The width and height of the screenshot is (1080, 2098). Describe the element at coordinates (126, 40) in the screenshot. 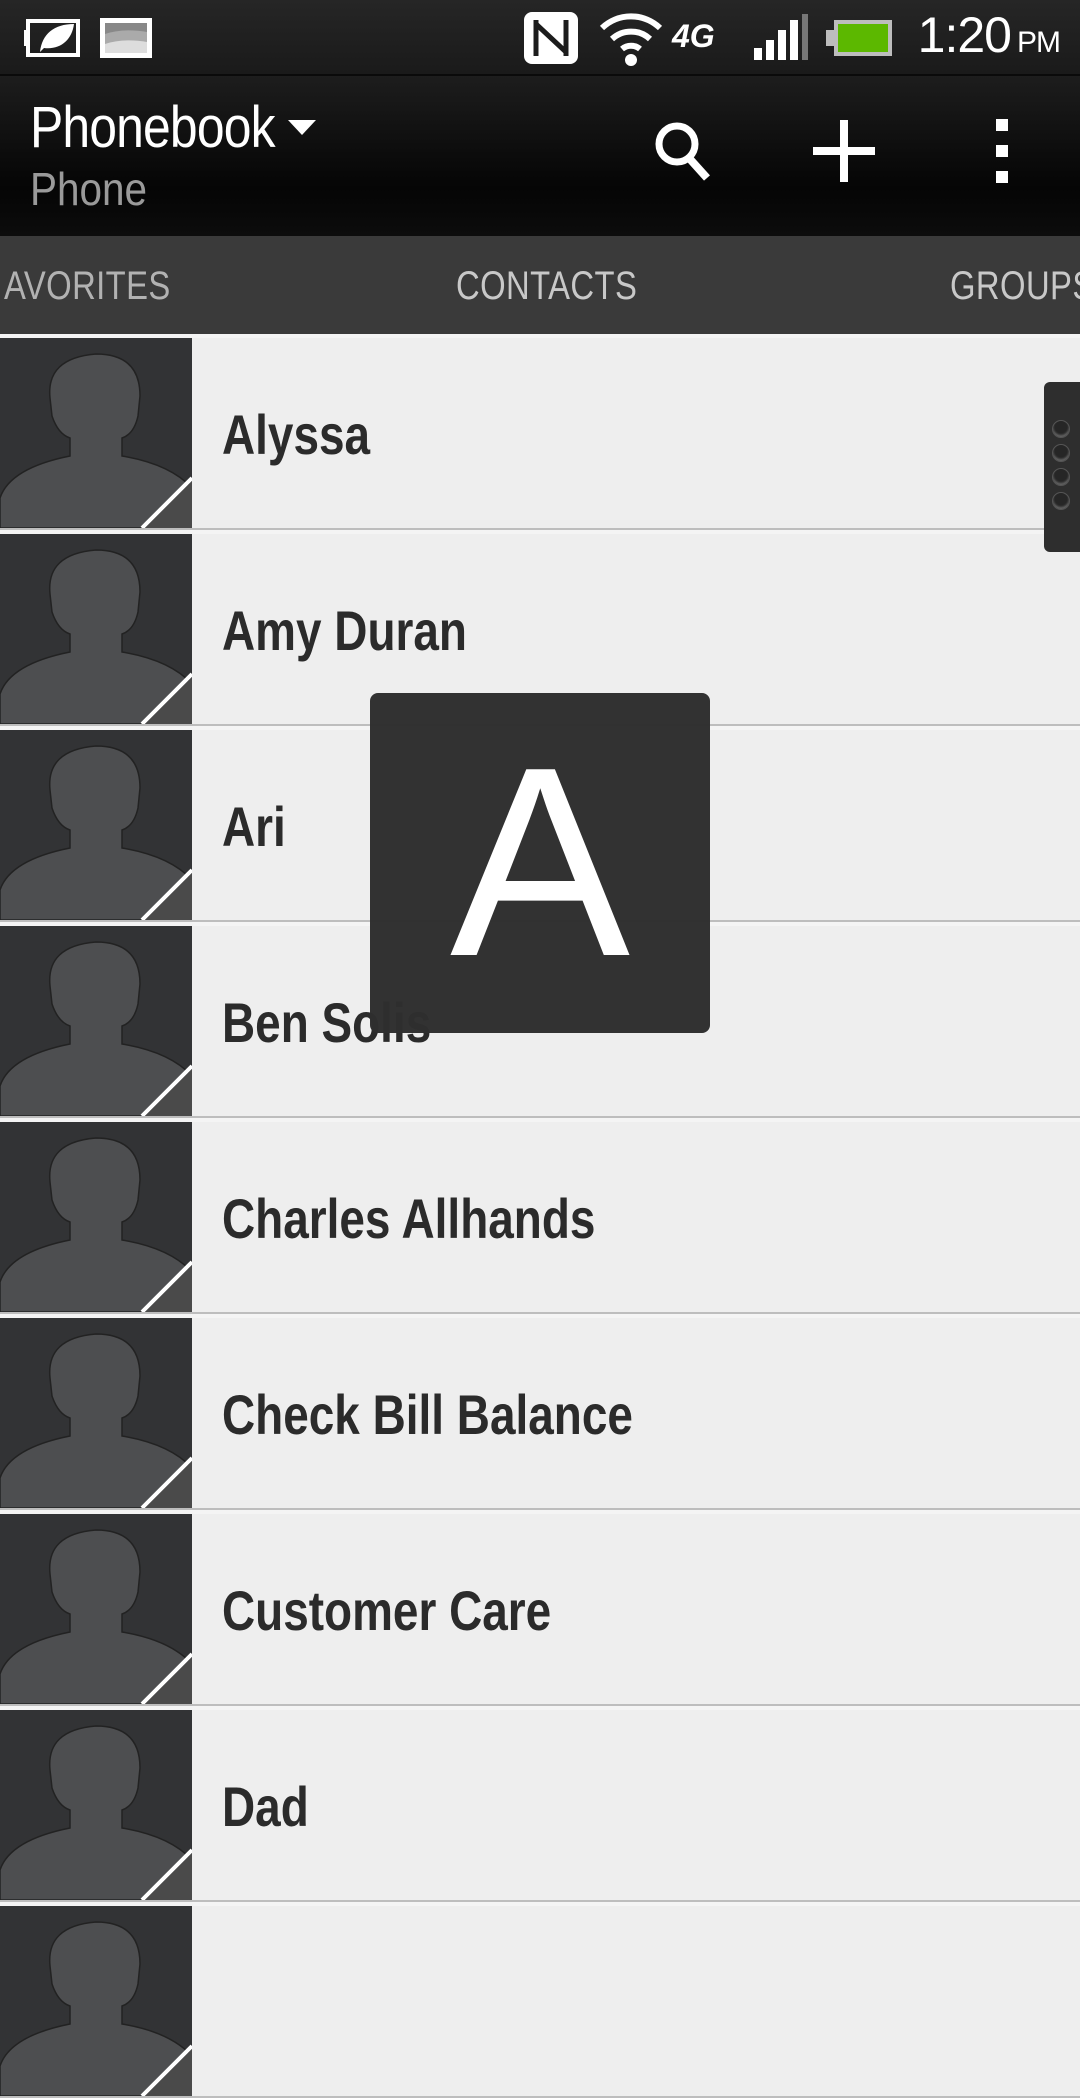

I see `gallery-notification-icon` at that location.